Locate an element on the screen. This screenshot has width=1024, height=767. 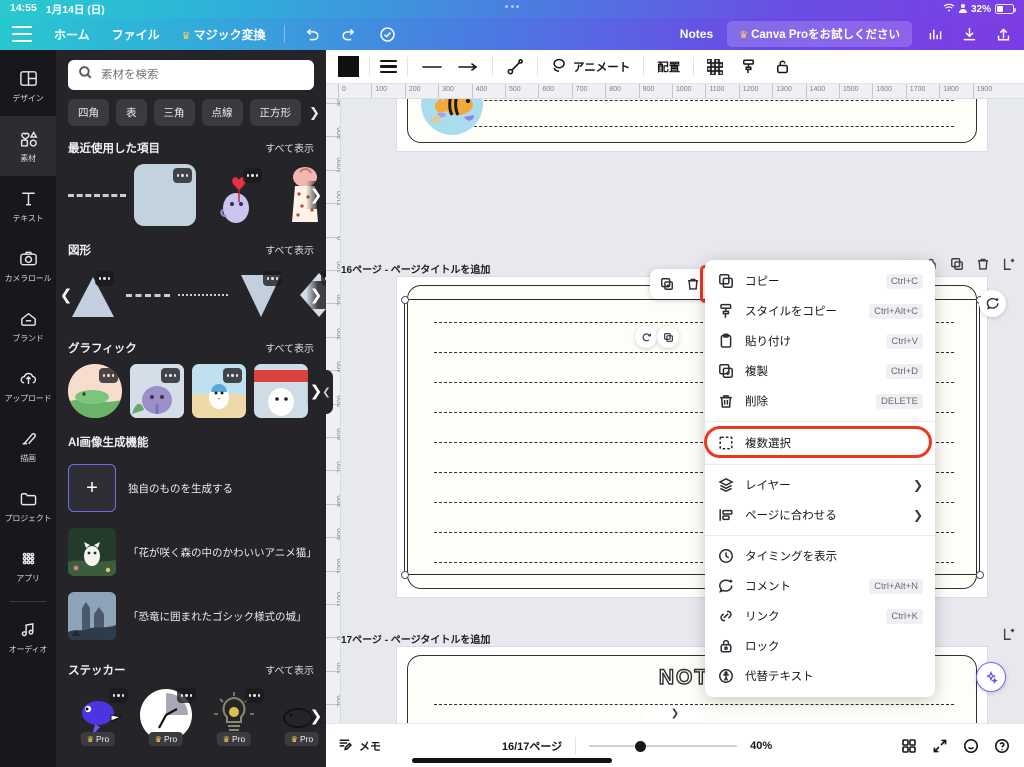
trash-icon is located at coordinates (983, 264).